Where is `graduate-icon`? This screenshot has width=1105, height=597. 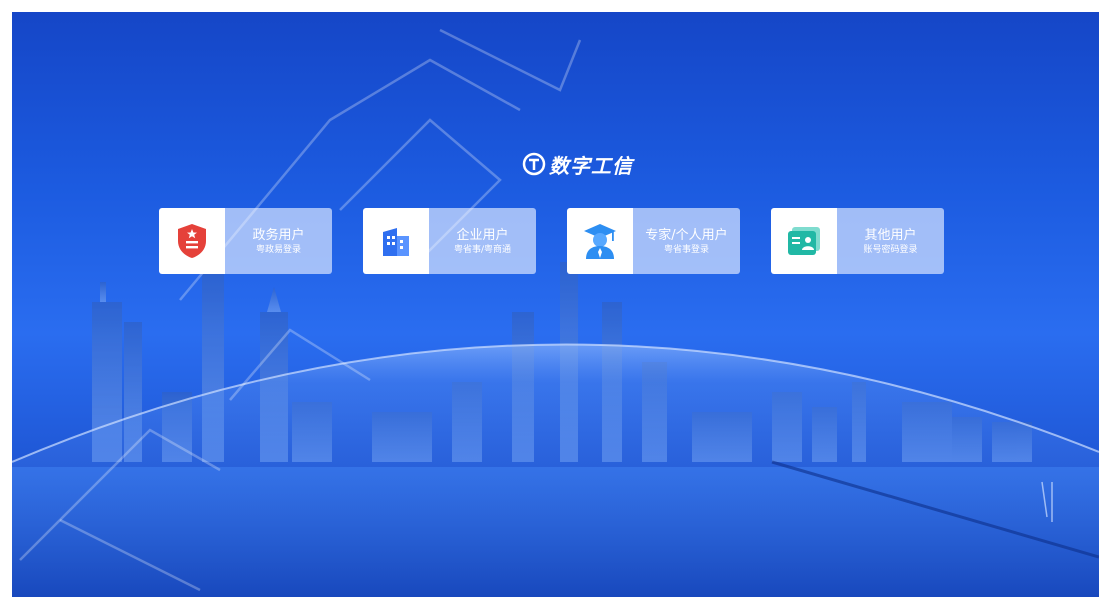
graduate-icon is located at coordinates (600, 241).